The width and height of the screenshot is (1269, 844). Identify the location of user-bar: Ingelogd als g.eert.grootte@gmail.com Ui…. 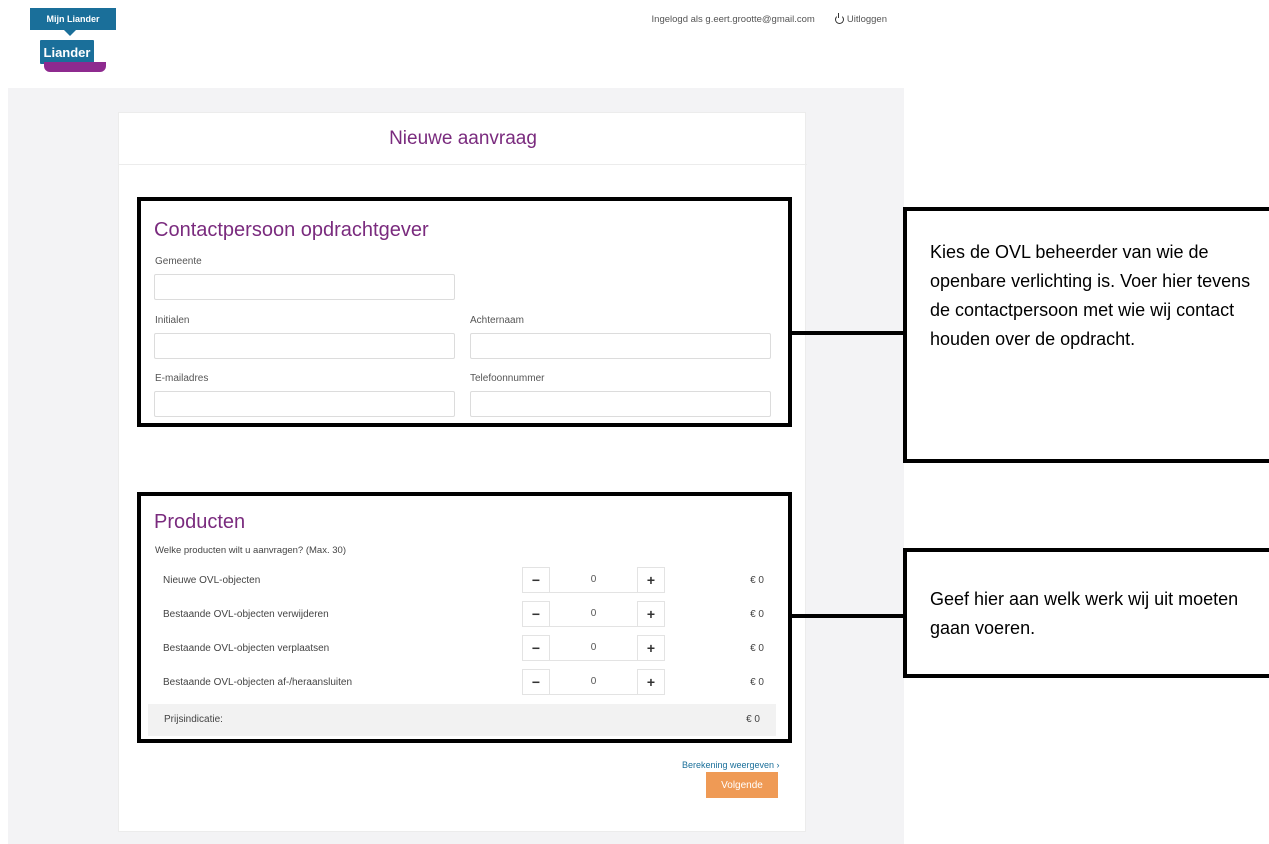
(769, 19).